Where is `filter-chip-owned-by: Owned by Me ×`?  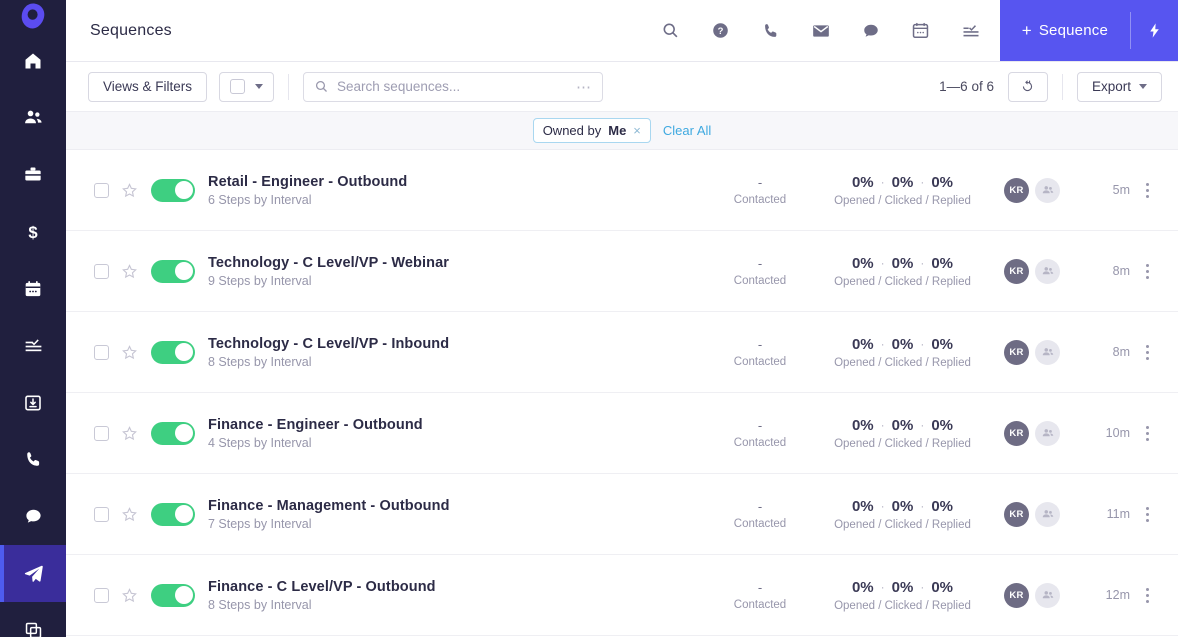 filter-chip-owned-by: Owned by Me × is located at coordinates (591, 130).